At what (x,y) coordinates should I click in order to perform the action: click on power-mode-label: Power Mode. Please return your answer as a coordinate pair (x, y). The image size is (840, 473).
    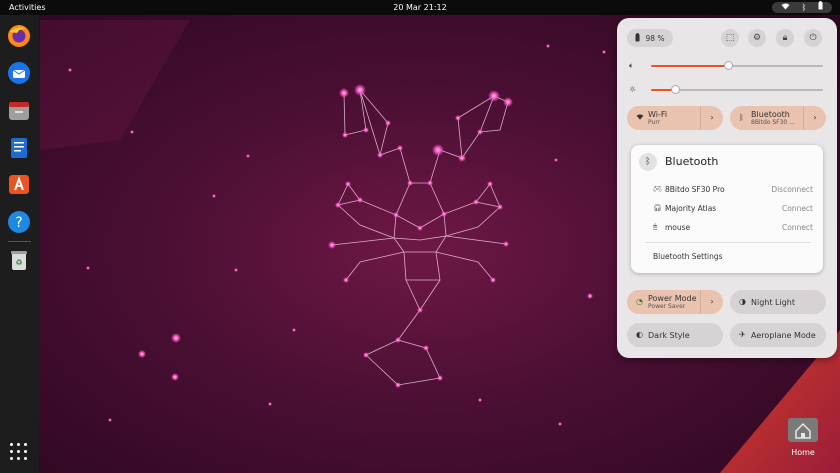
    Looking at the image, I should click on (672, 298).